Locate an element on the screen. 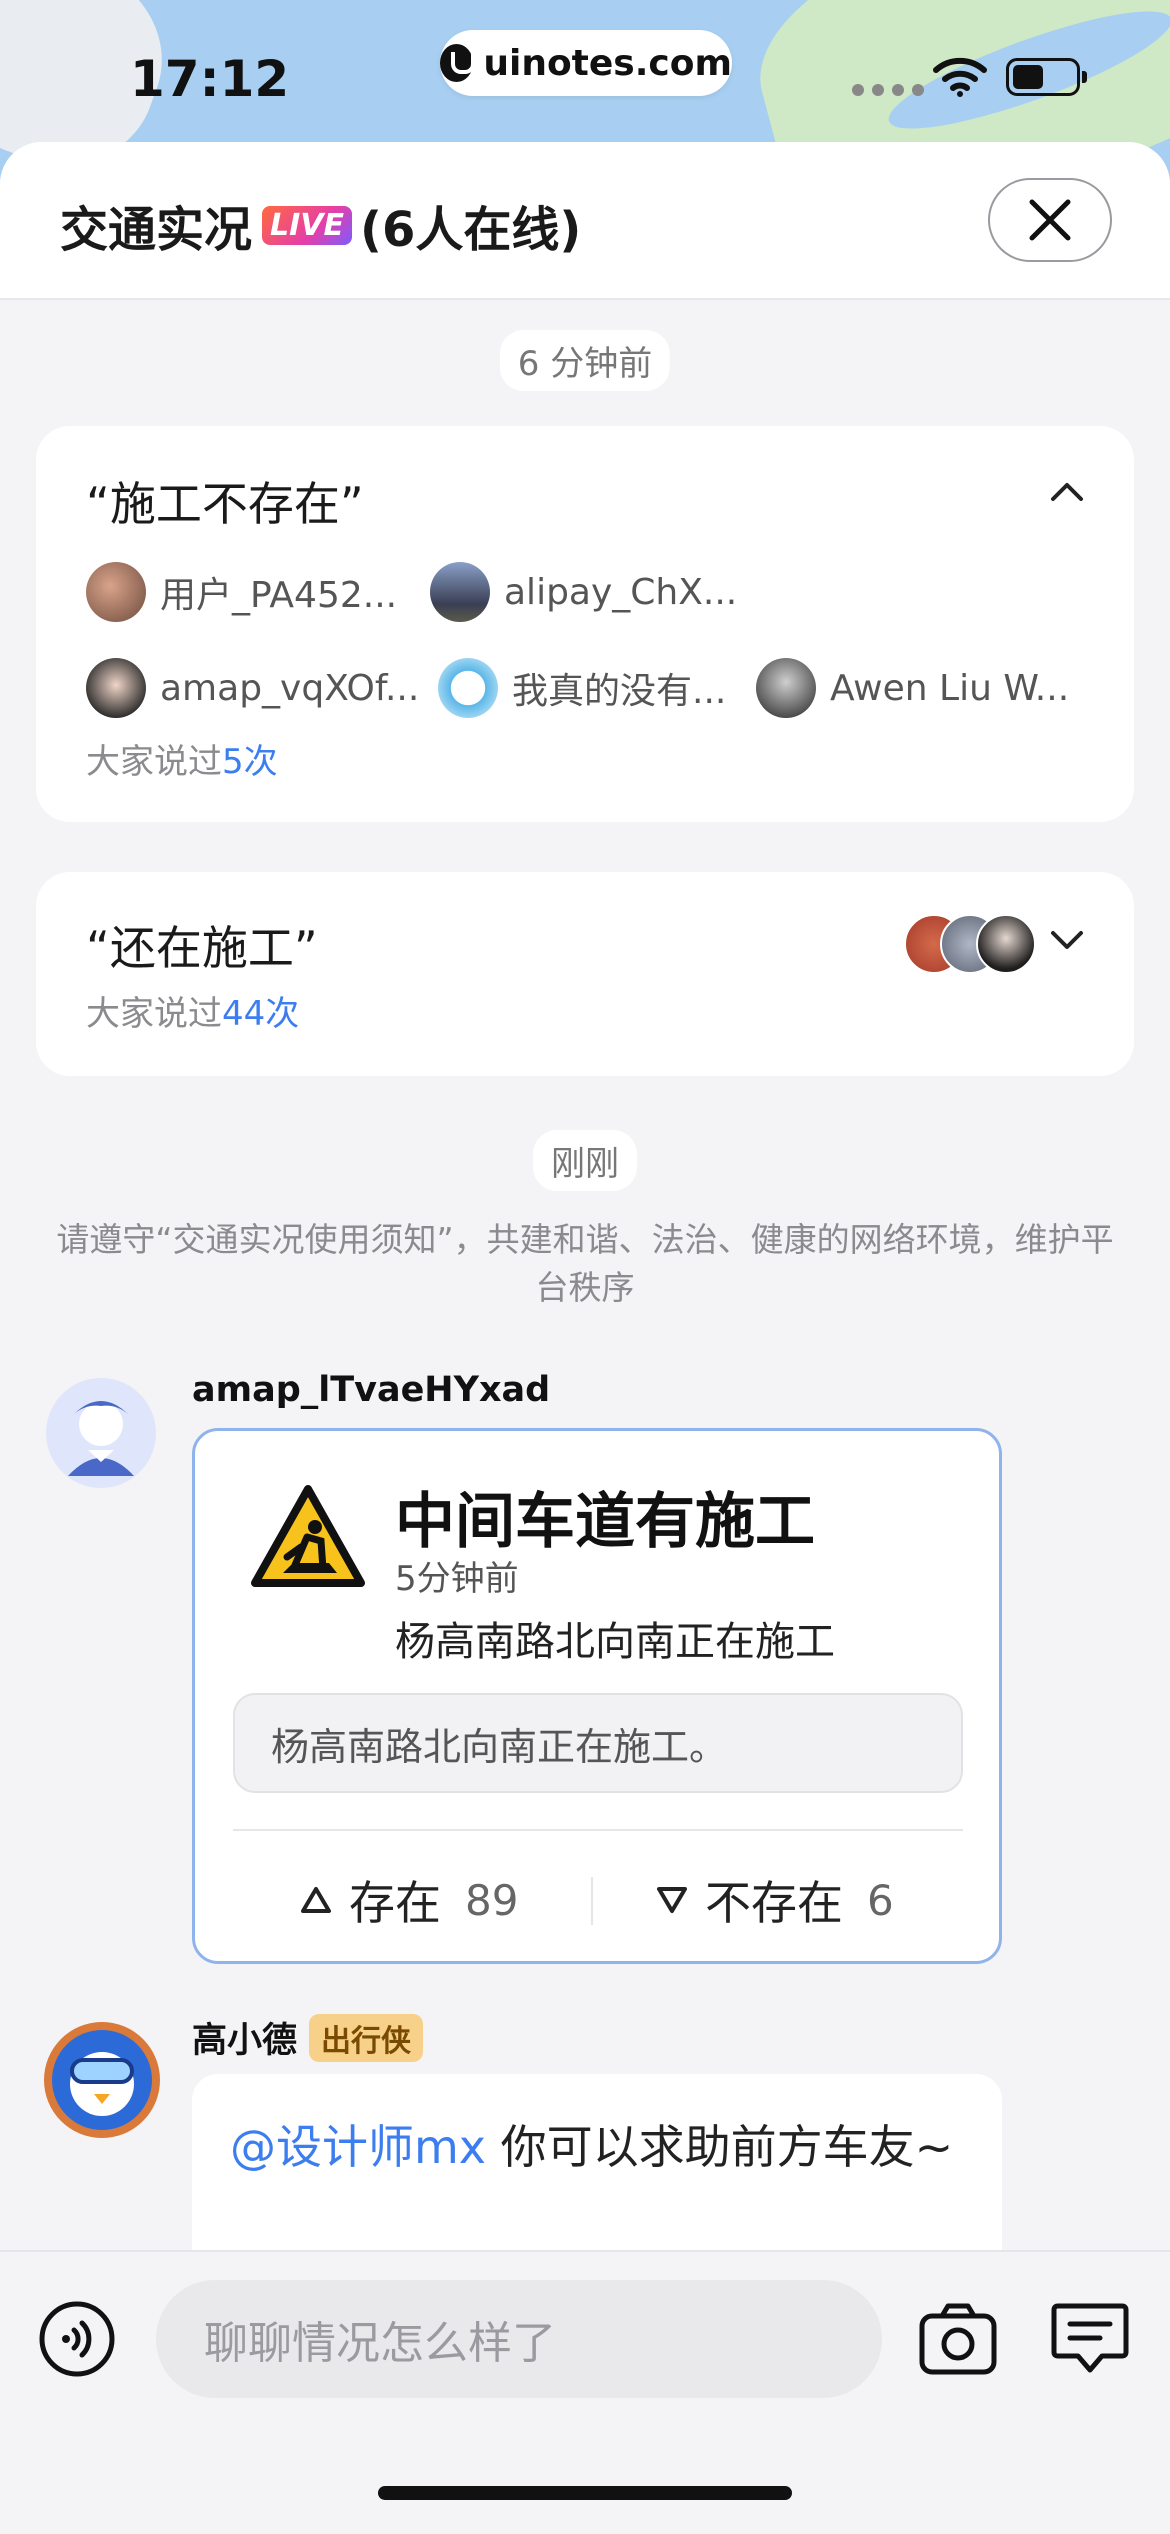  said-count: 大家说过5次 is located at coordinates (182, 762).